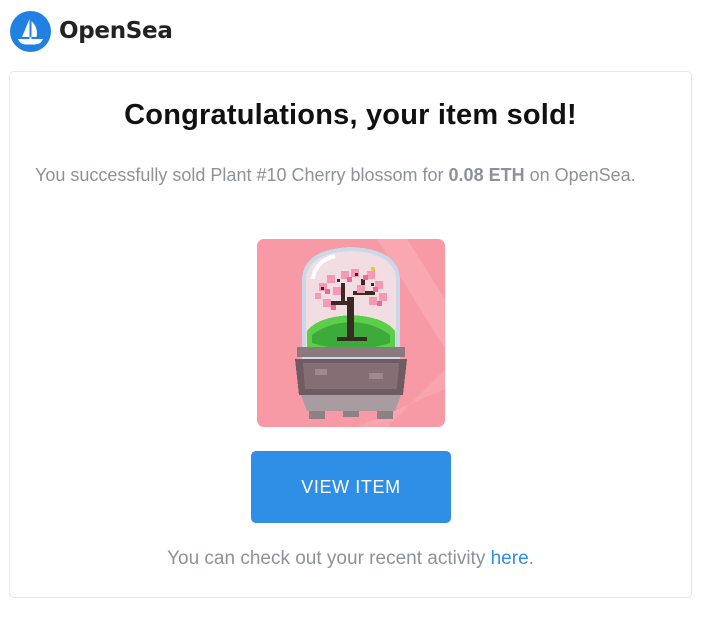 Image resolution: width=701 pixels, height=618 pixels. What do you see at coordinates (531, 558) in the screenshot?
I see `footer-suffix: .` at bounding box center [531, 558].